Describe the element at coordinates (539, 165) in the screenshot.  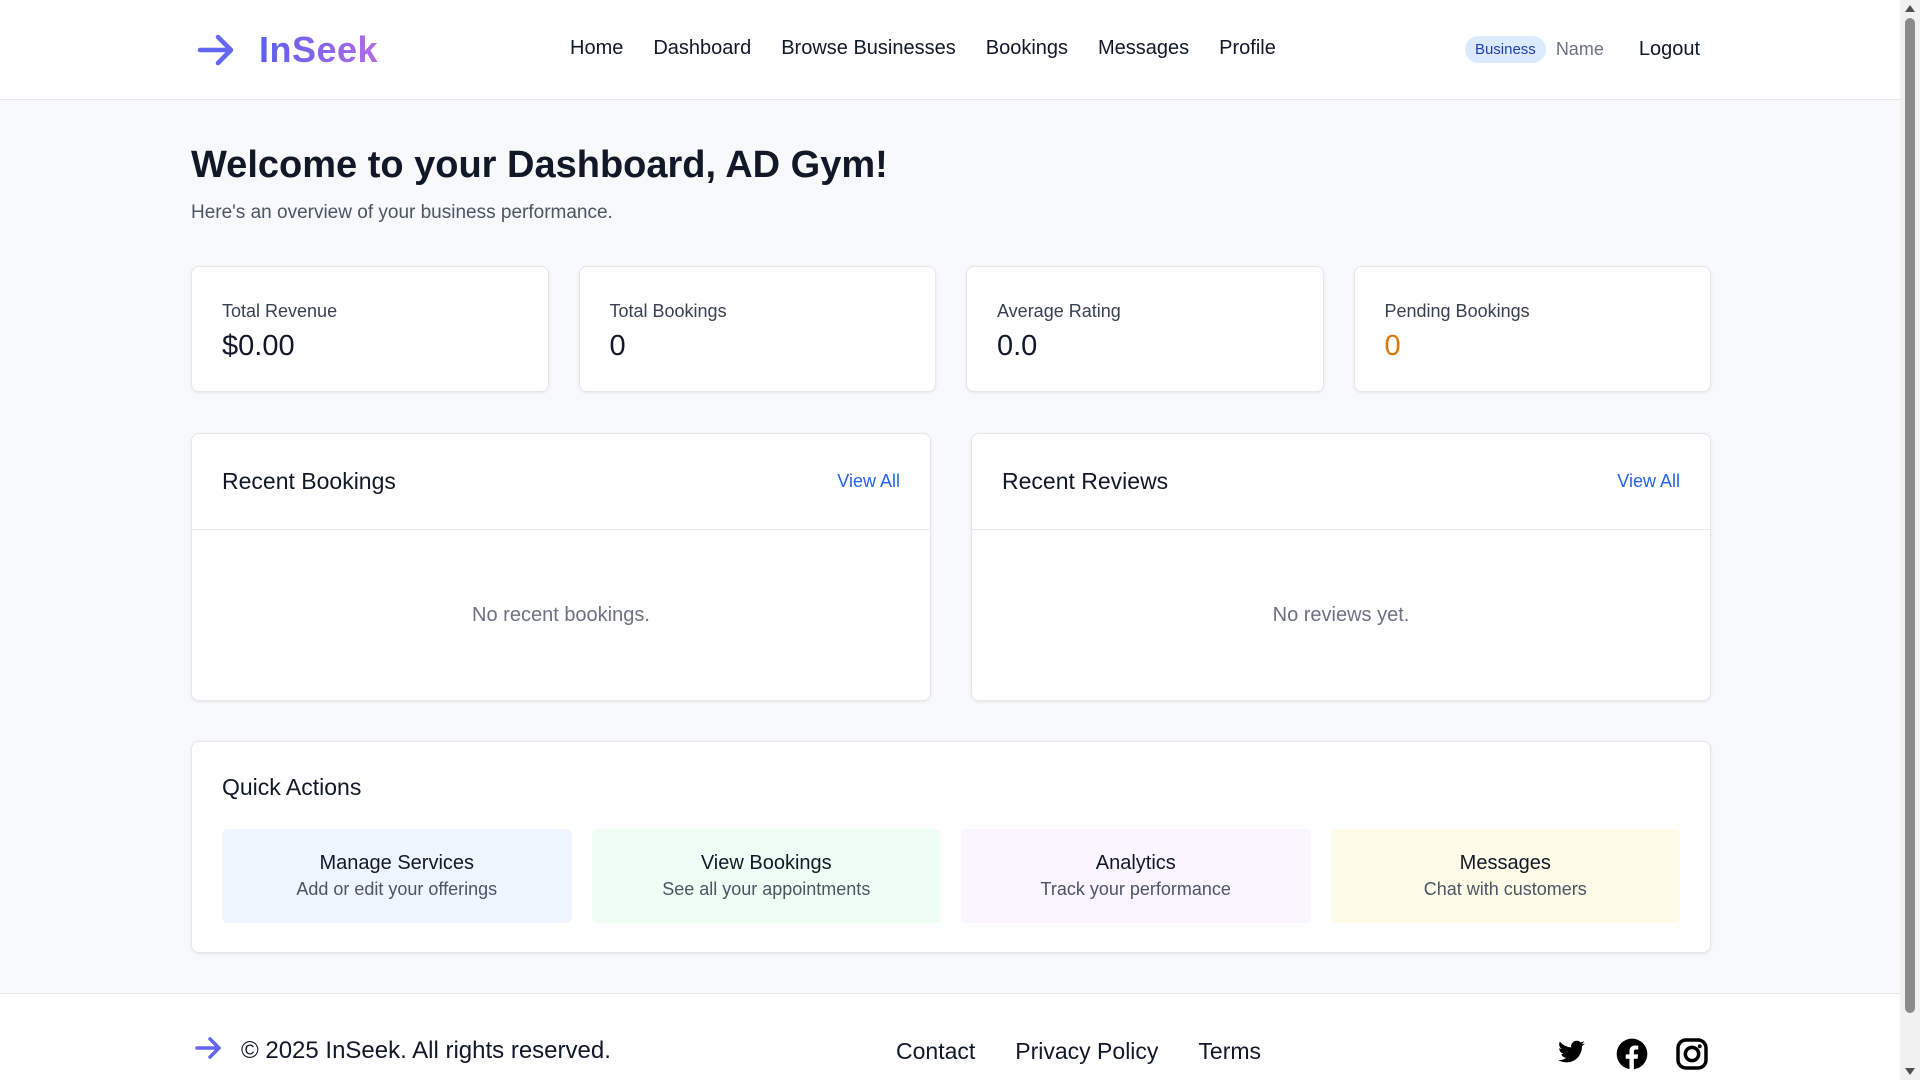
I see `page-title: Welcome to your Dashboard, AD Gym!` at that location.